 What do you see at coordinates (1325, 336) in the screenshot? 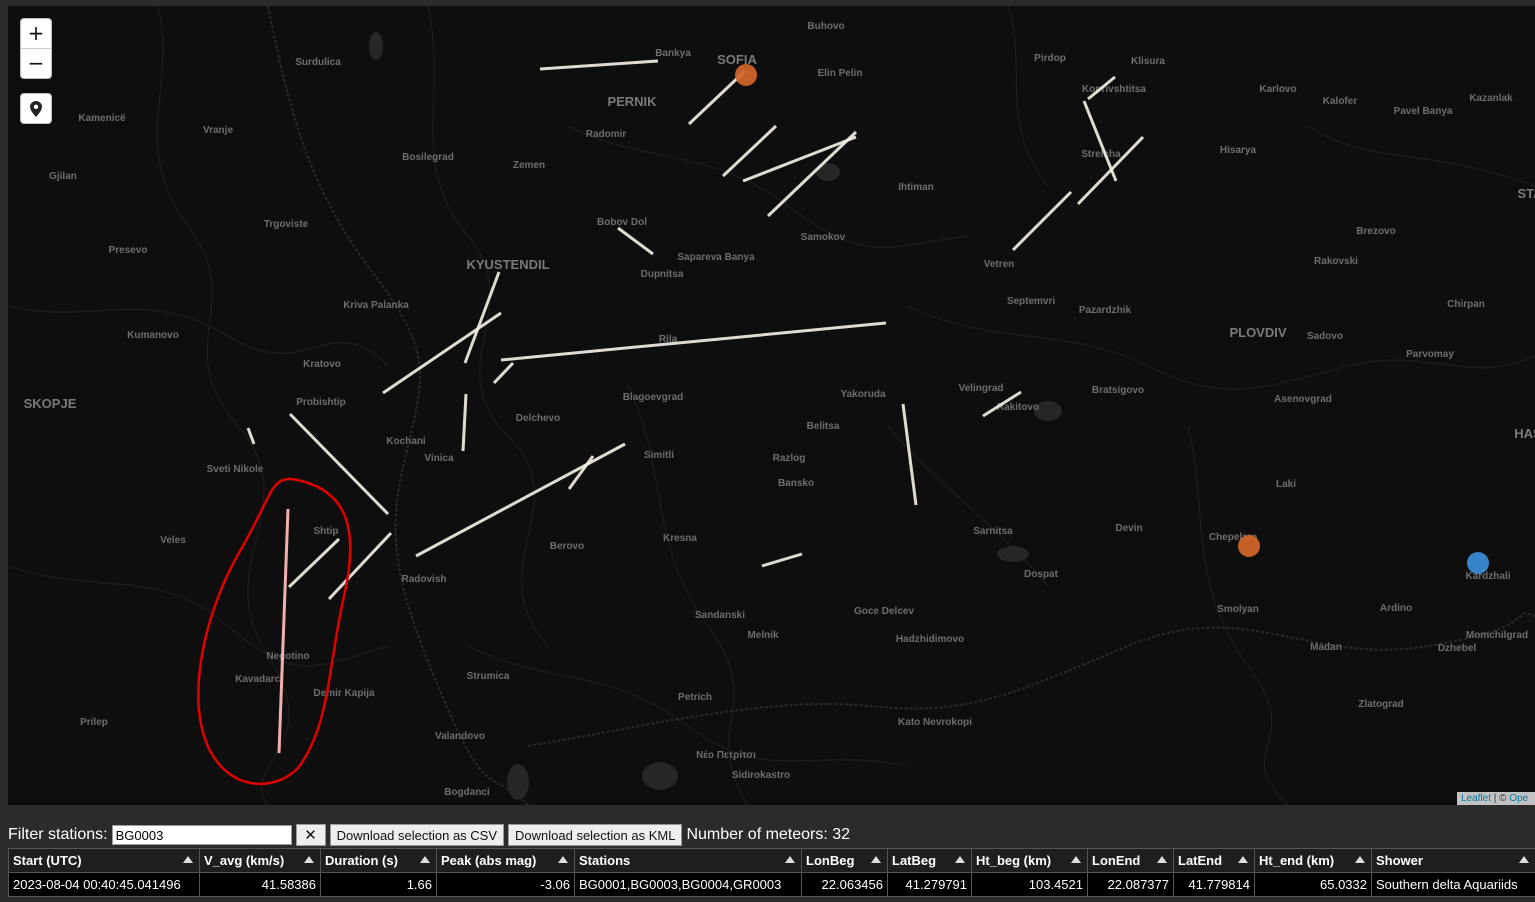
I see `city-label: Sadovo` at bounding box center [1325, 336].